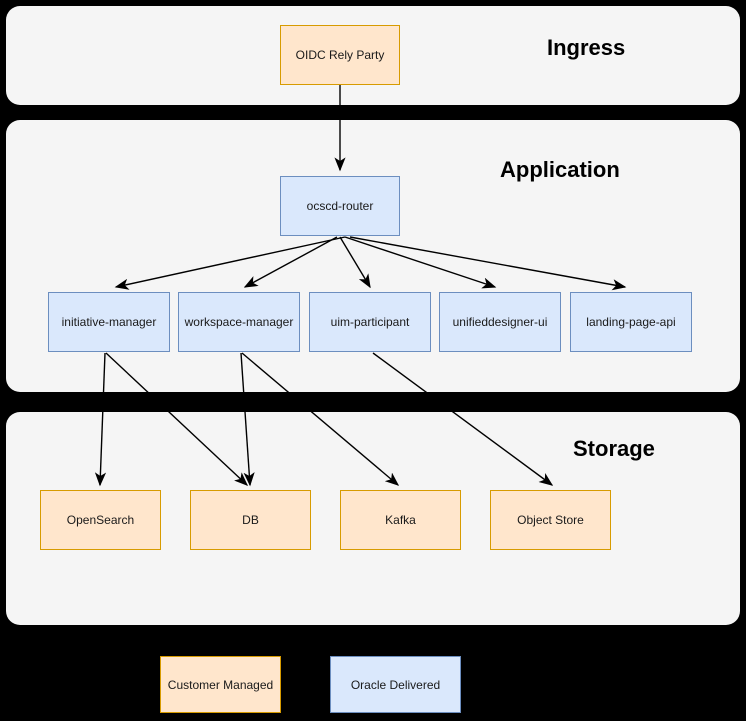 The image size is (746, 721). What do you see at coordinates (614, 448) in the screenshot?
I see `zone-title-storage: Storage` at bounding box center [614, 448].